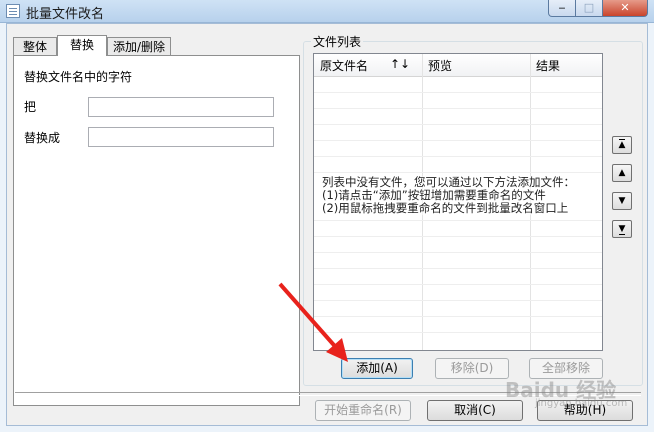 This screenshot has height=432, width=654. What do you see at coordinates (13, 11) in the screenshot?
I see `app-icon` at bounding box center [13, 11].